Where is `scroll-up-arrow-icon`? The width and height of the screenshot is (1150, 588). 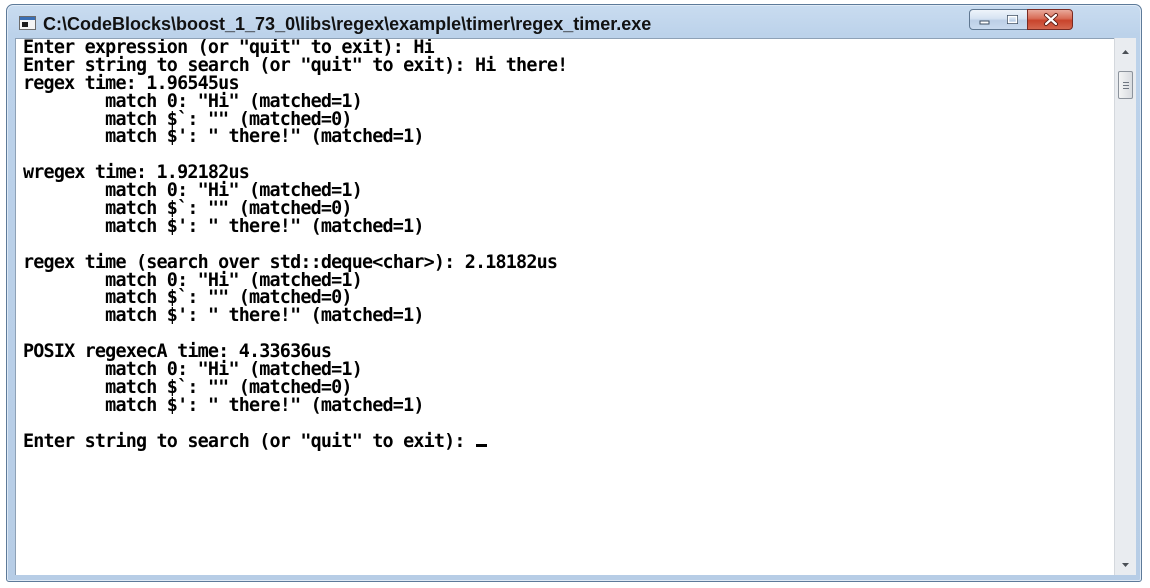
scroll-up-arrow-icon is located at coordinates (1125, 52).